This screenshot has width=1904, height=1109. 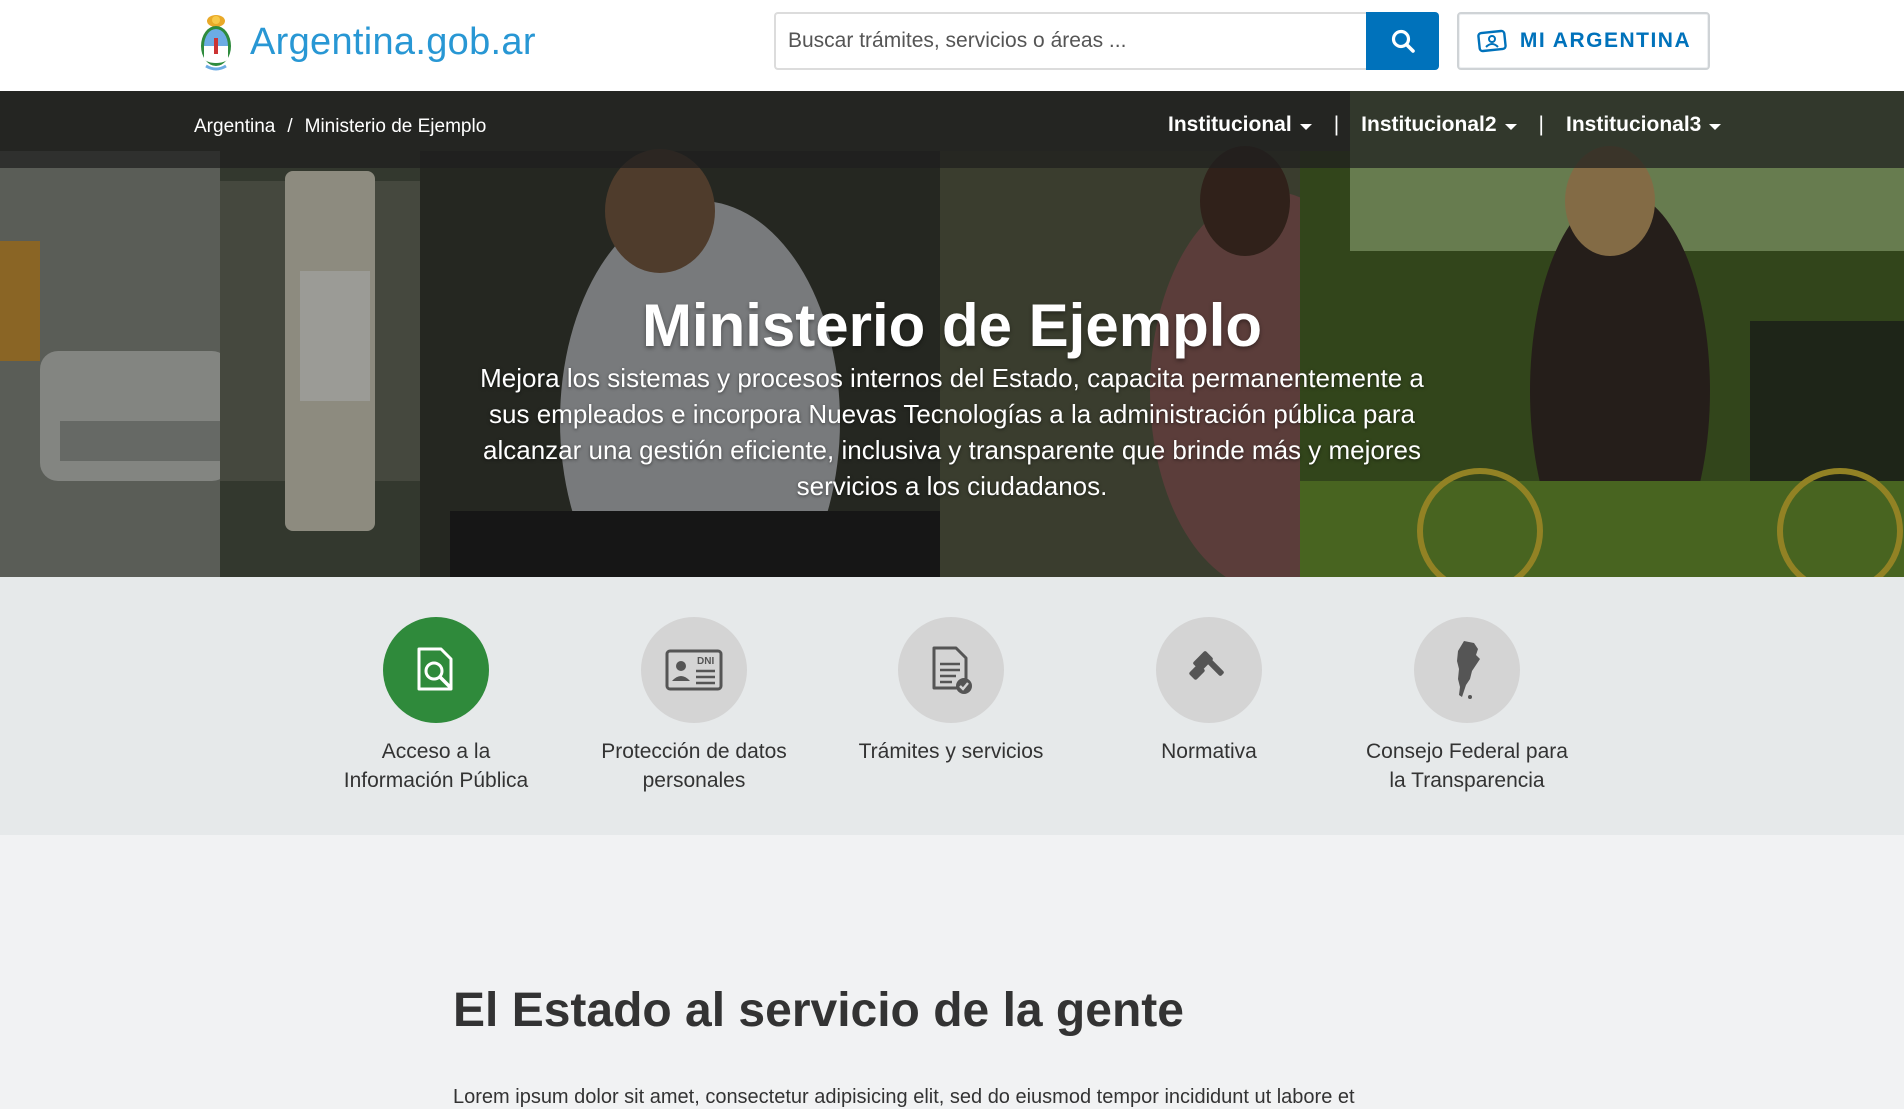 I want to click on top-header: Argentina.gob.ar MI ARGENTINA, so click(x=952, y=45).